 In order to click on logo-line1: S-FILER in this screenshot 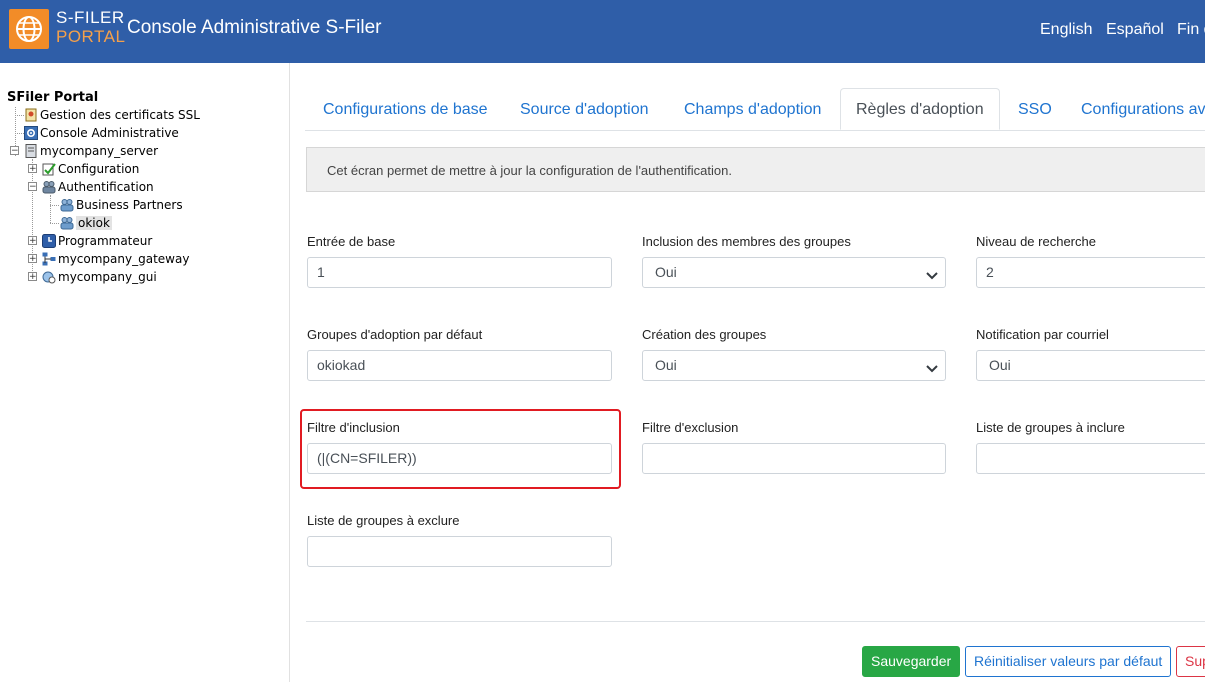, I will do `click(90, 17)`.